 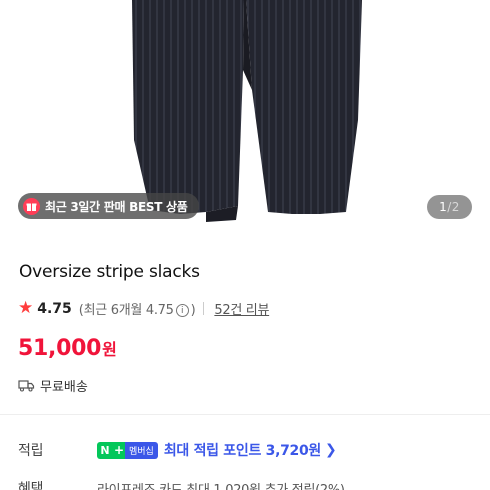 I want to click on recent-rating-text: (최근 6개월 4.75, so click(x=126, y=310).